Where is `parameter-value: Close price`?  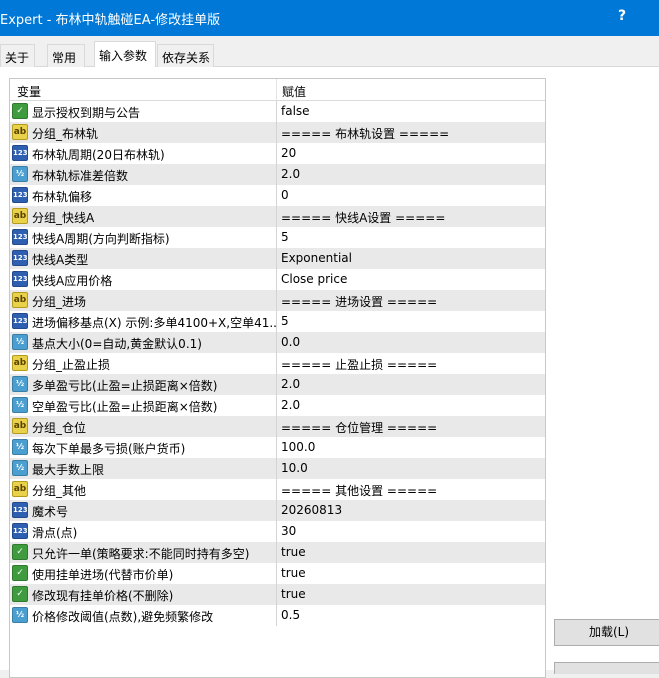
parameter-value: Close price is located at coordinates (412, 279).